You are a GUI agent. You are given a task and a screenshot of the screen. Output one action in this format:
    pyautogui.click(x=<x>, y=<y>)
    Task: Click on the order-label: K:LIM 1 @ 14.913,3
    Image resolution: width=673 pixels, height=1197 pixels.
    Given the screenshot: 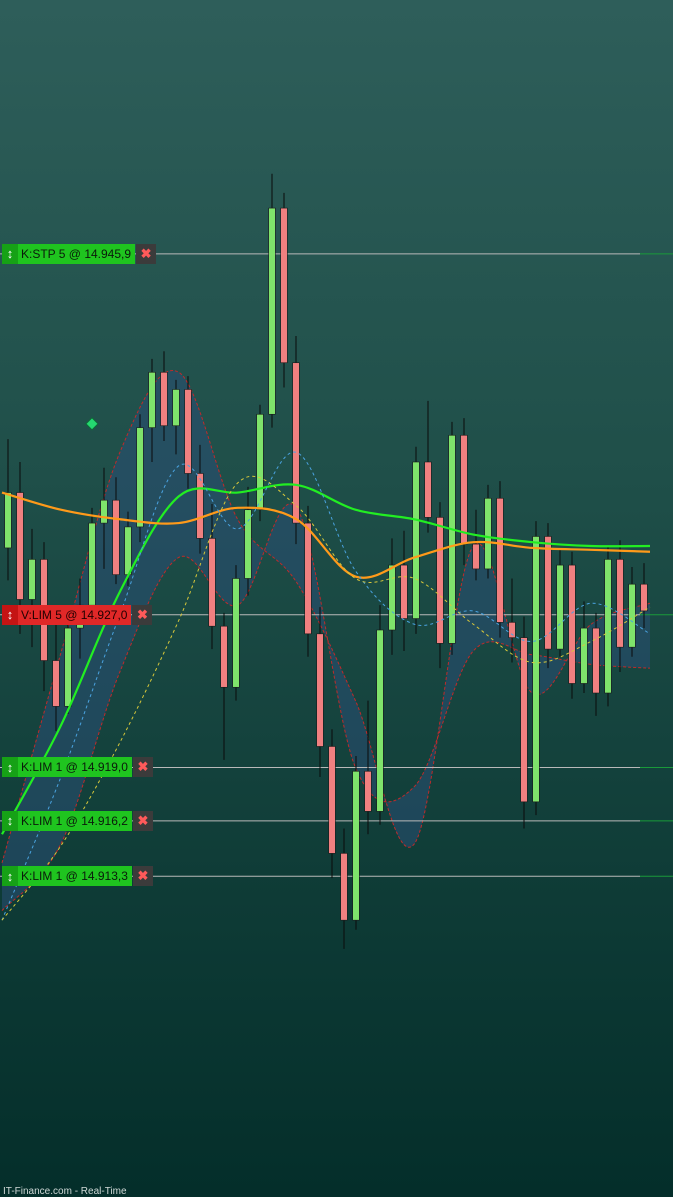 What is the action you would take?
    pyautogui.click(x=75, y=876)
    